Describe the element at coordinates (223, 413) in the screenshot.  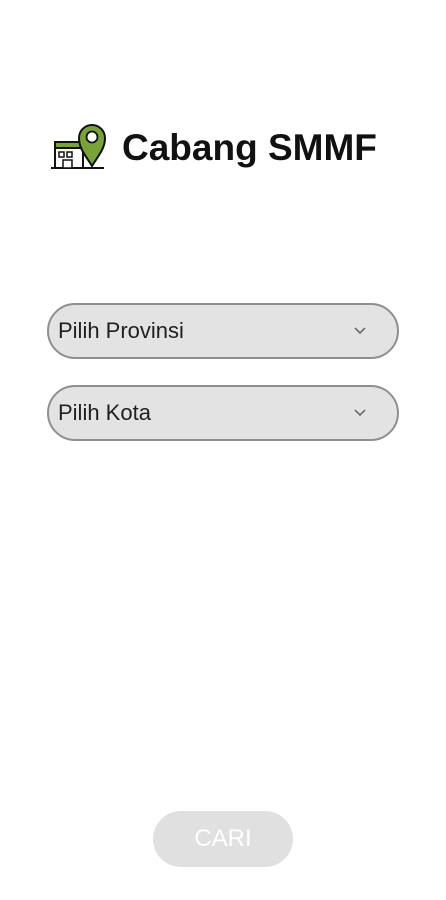
I see `city-select: Pilih Kota` at that location.